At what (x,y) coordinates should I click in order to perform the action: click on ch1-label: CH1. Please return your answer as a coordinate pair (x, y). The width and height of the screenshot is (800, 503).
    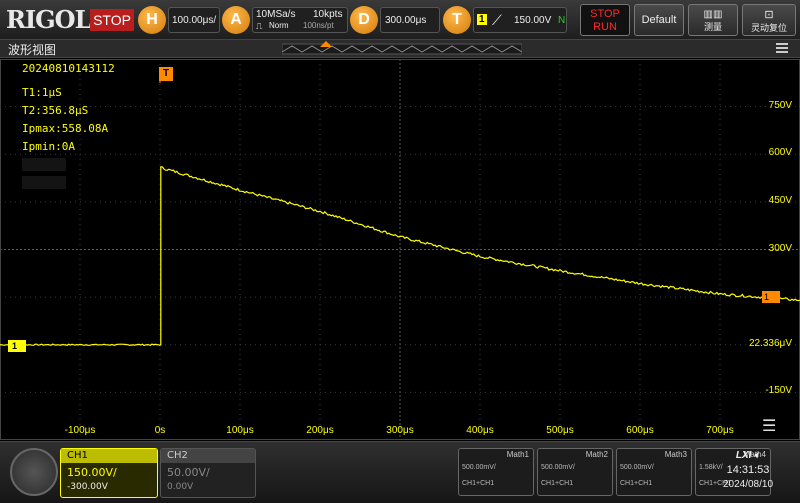
    Looking at the image, I should click on (109, 456).